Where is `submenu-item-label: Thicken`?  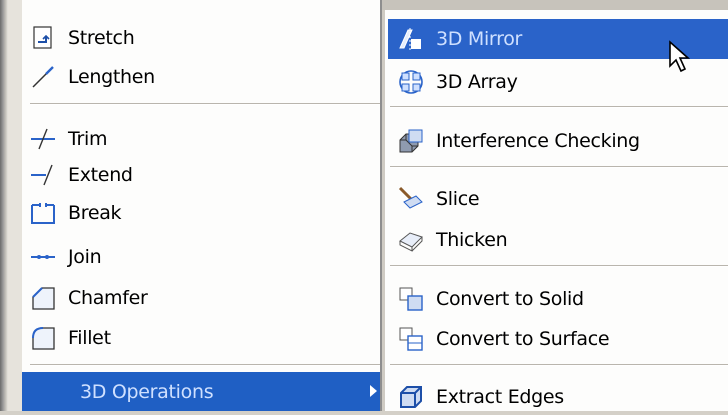 submenu-item-label: Thicken is located at coordinates (472, 240).